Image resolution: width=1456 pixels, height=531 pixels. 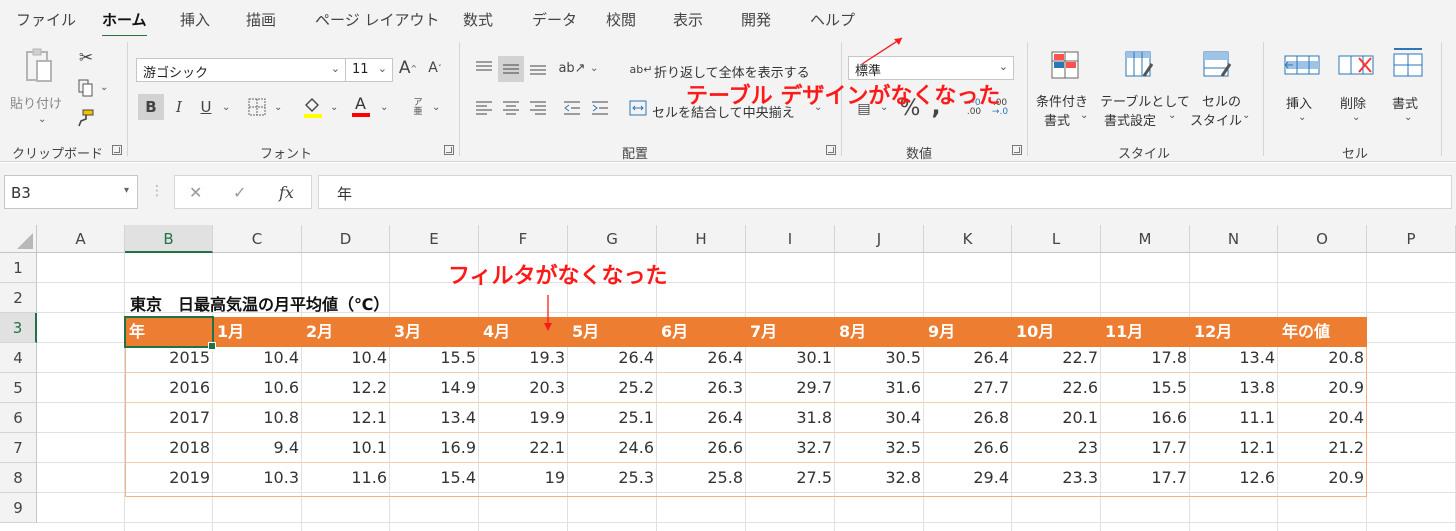 I want to click on table-cell: 20.4, so click(x=1322, y=418).